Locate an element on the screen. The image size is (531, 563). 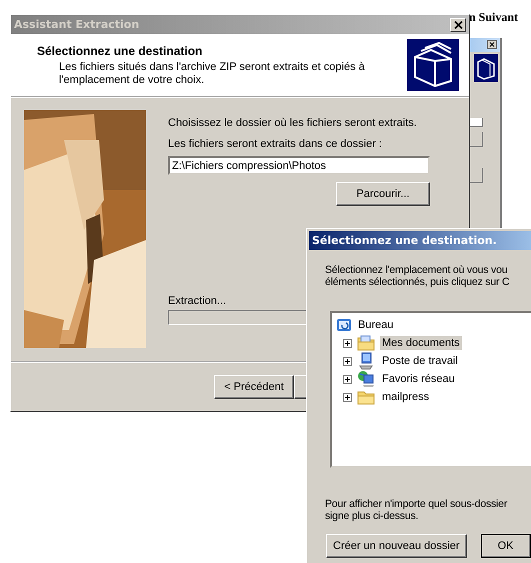
desktop-icon is located at coordinates (344, 325).